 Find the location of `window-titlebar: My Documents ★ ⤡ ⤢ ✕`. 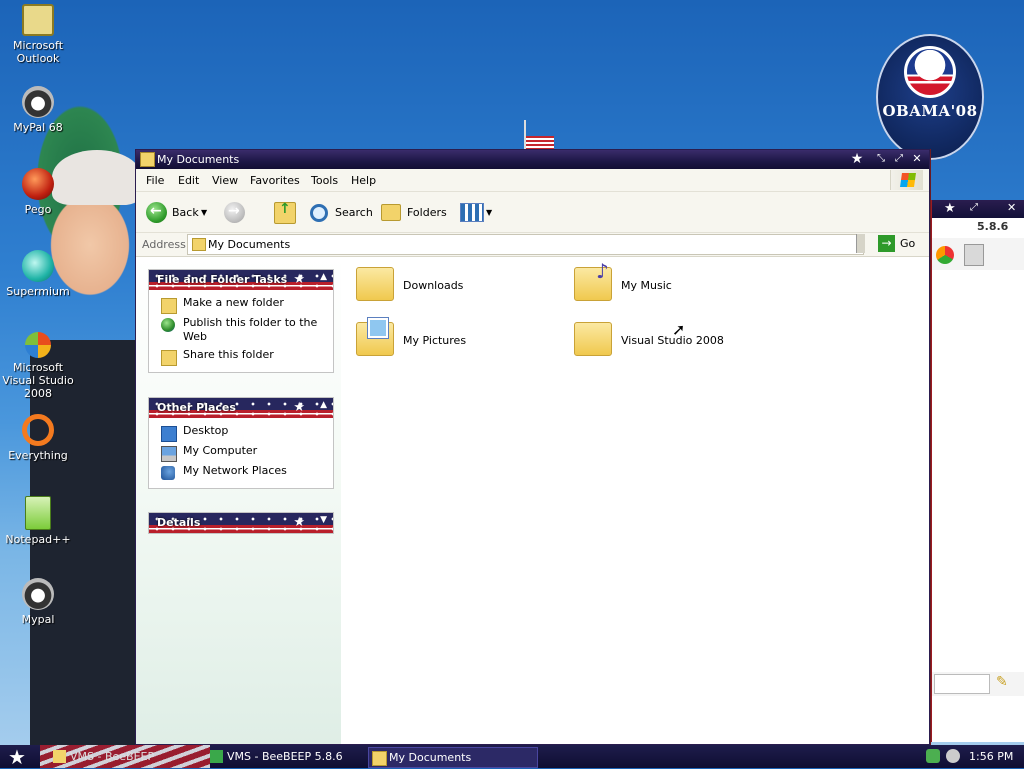

window-titlebar: My Documents ★ ⤡ ⤢ ✕ is located at coordinates (532, 159).